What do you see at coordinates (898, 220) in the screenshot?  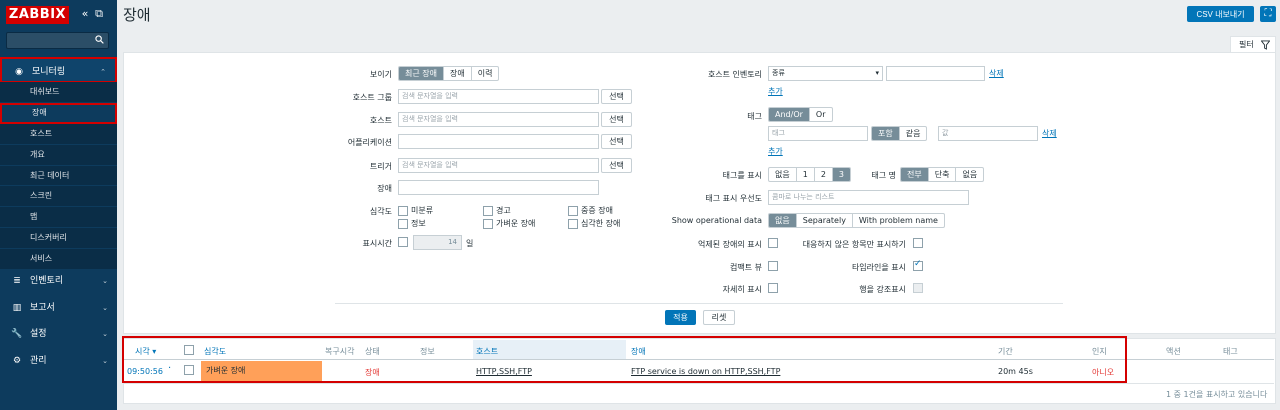 I see `op-data-with-name: With problem name` at bounding box center [898, 220].